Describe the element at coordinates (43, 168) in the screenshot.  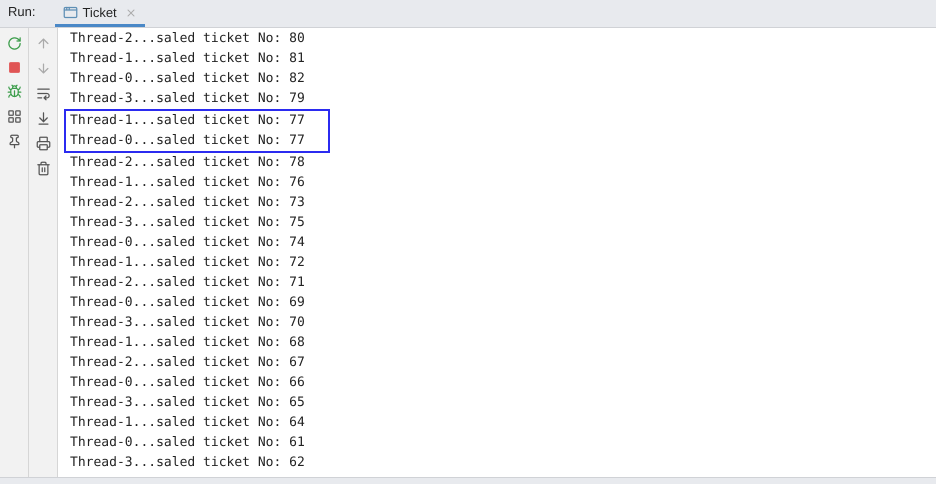
I see `trash-icon` at that location.